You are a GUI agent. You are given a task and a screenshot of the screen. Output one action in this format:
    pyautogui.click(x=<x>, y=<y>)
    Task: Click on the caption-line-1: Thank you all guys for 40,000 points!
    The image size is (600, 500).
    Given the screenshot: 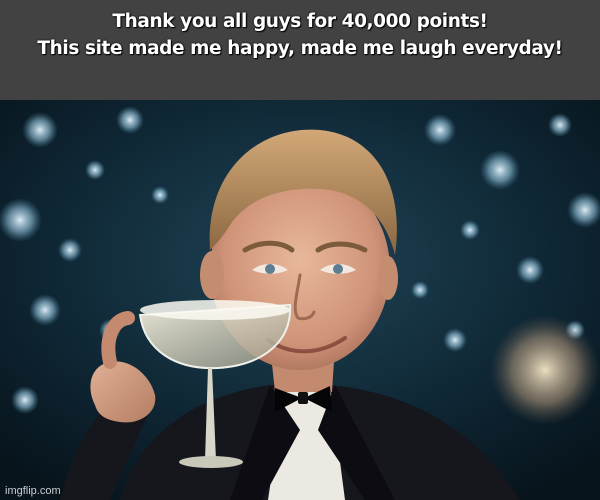 What is the action you would take?
    pyautogui.click(x=300, y=21)
    